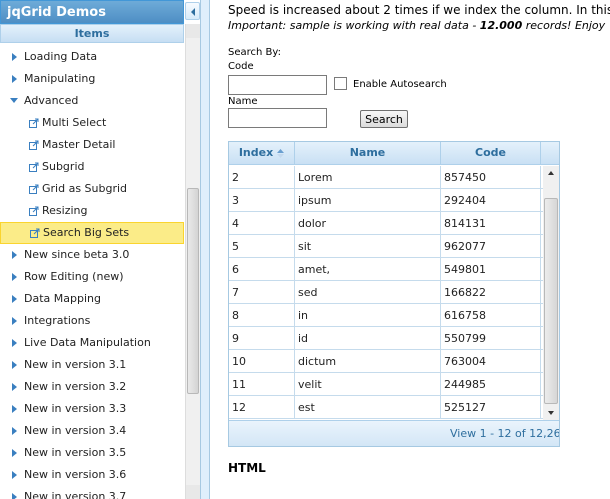 Image resolution: width=610 pixels, height=499 pixels. I want to click on cell-name: sed, so click(368, 292).